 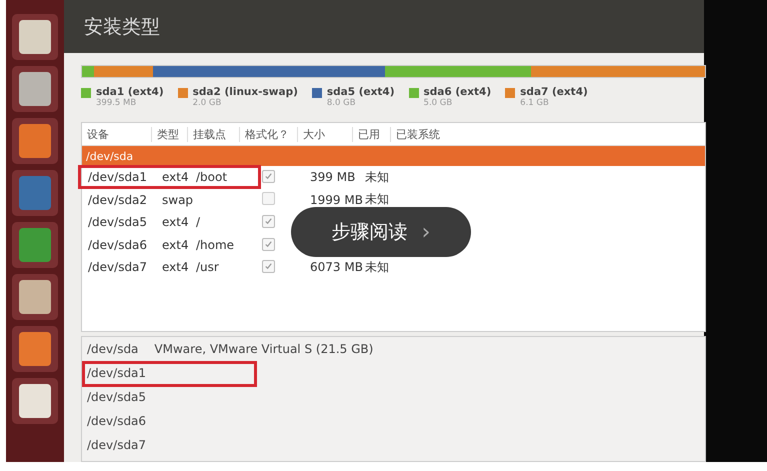 What do you see at coordinates (269, 134) in the screenshot?
I see `column-header: 格式化？` at bounding box center [269, 134].